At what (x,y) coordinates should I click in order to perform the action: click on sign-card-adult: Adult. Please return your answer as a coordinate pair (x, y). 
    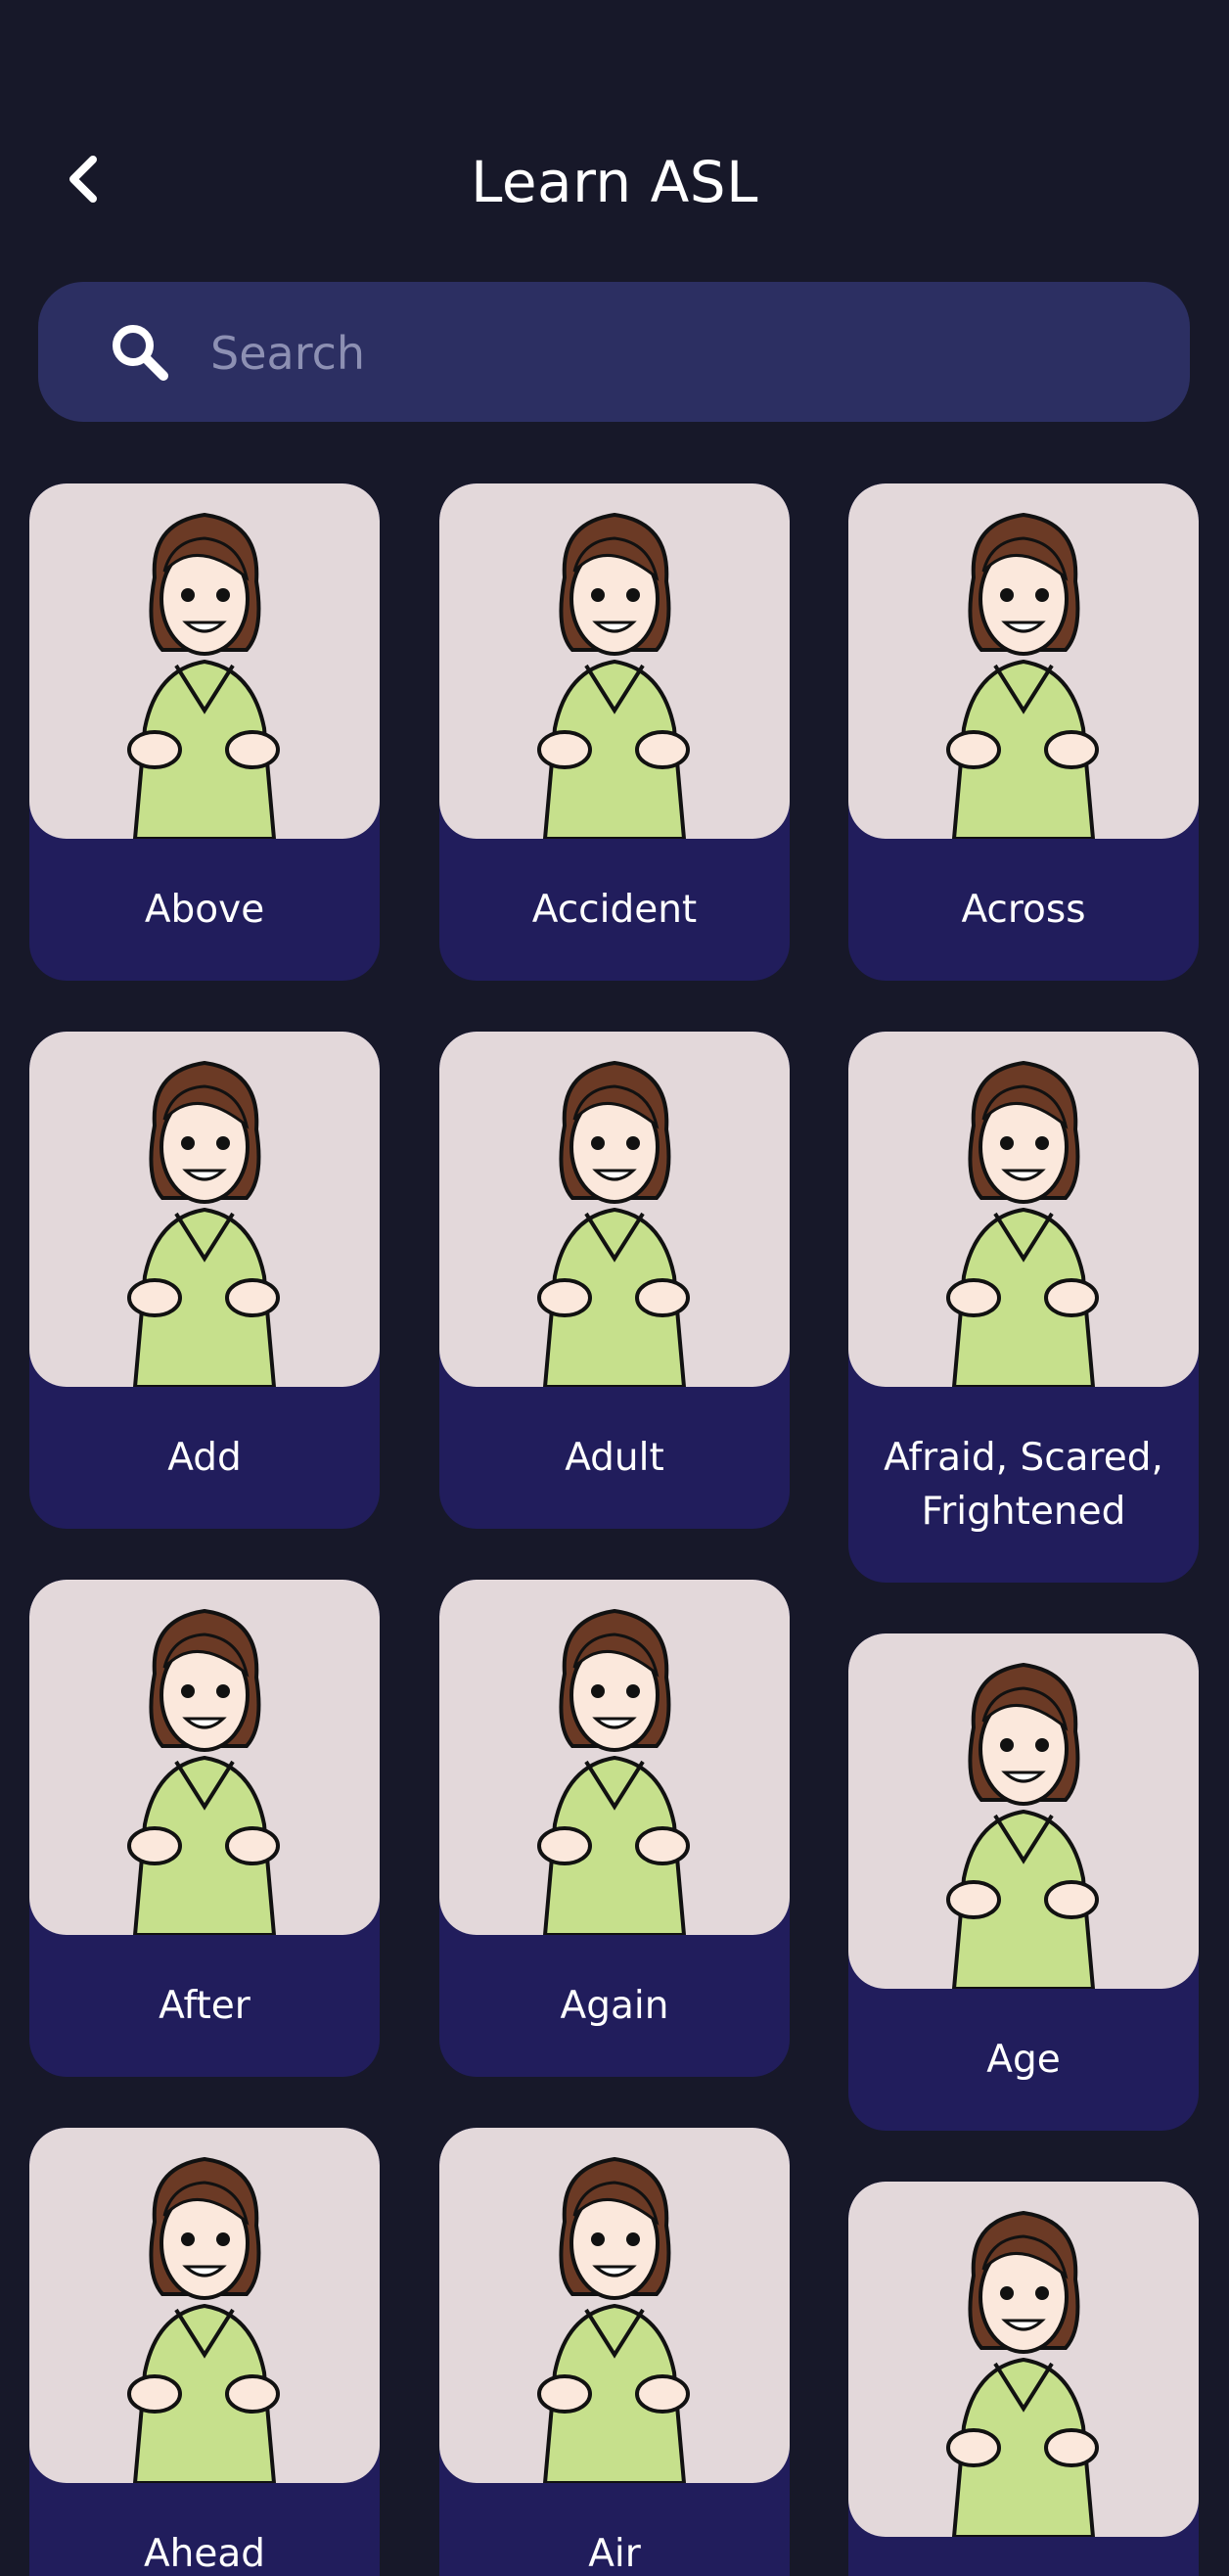
    Looking at the image, I should click on (614, 1280).